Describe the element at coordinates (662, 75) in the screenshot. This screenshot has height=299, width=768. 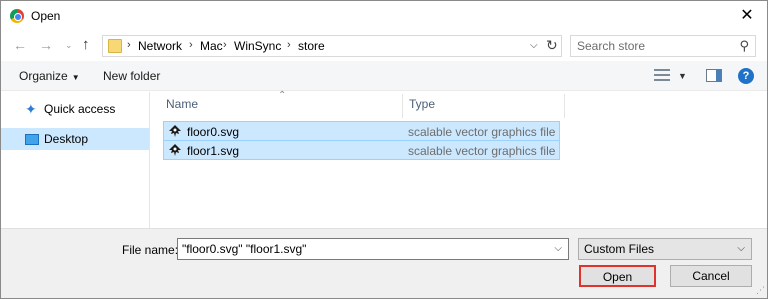
I see `change-view-icon` at that location.